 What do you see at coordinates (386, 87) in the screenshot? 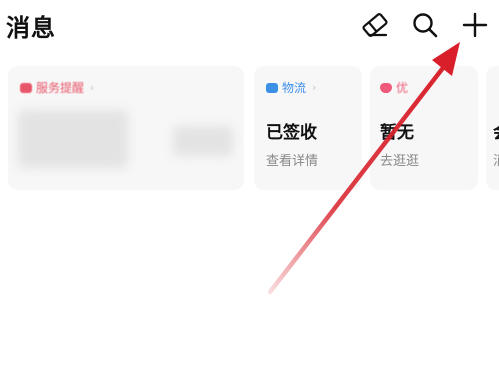
I see `heart-icon` at bounding box center [386, 87].